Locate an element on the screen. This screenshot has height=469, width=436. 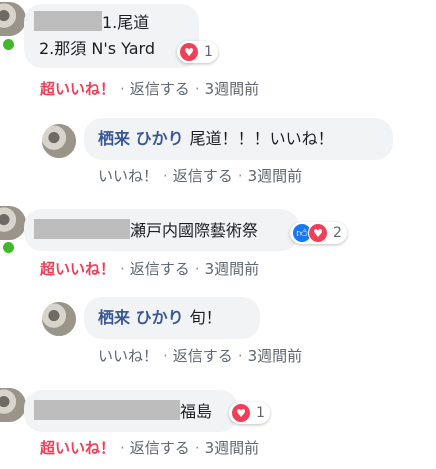
comment-bubble: 瀬戸内國際藝術祭 is located at coordinates (161, 230).